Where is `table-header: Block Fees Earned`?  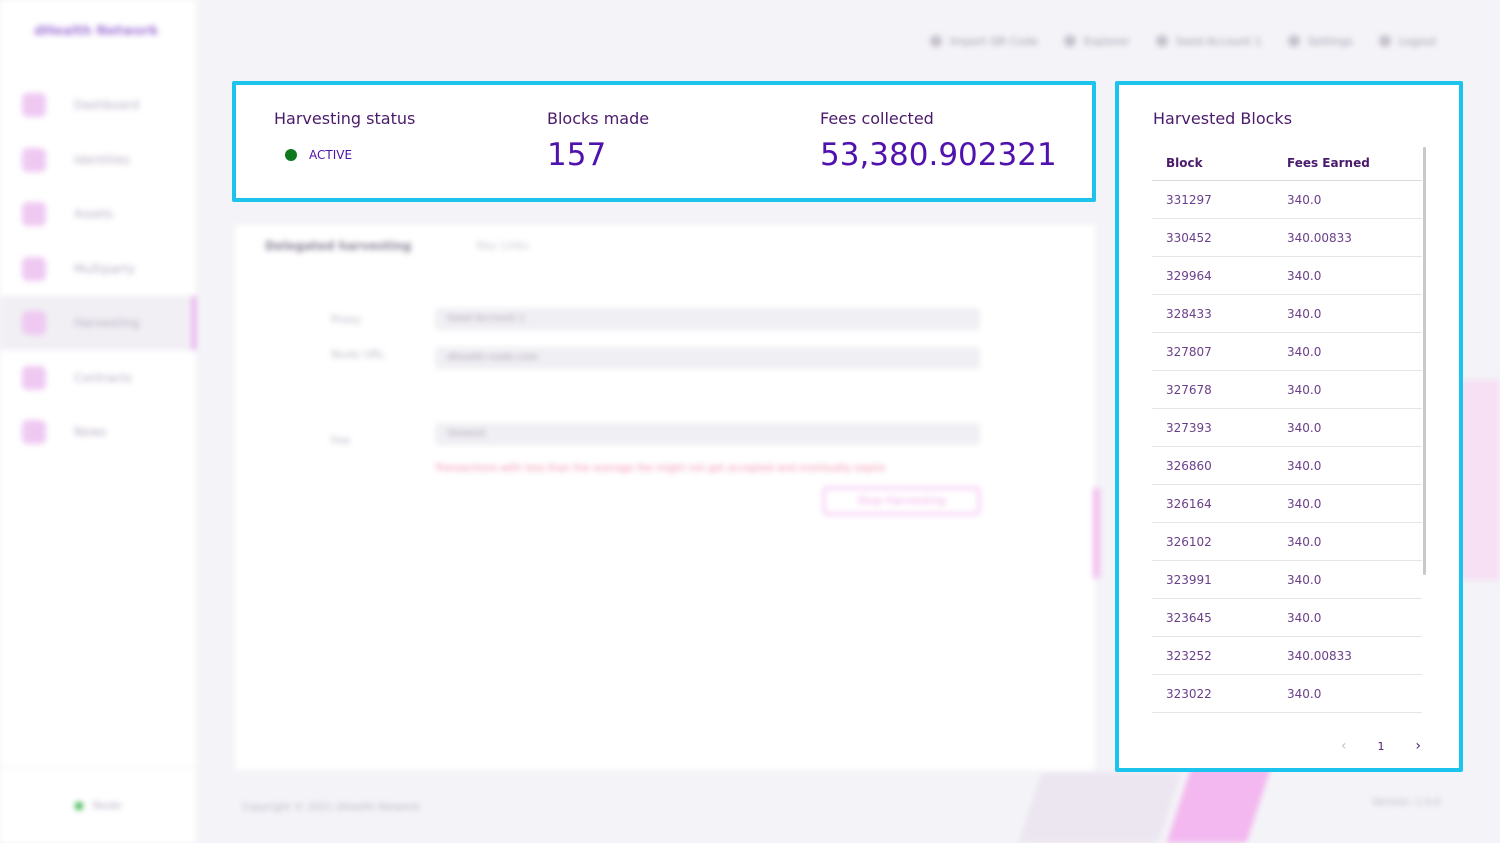 table-header: Block Fees Earned is located at coordinates (1287, 163).